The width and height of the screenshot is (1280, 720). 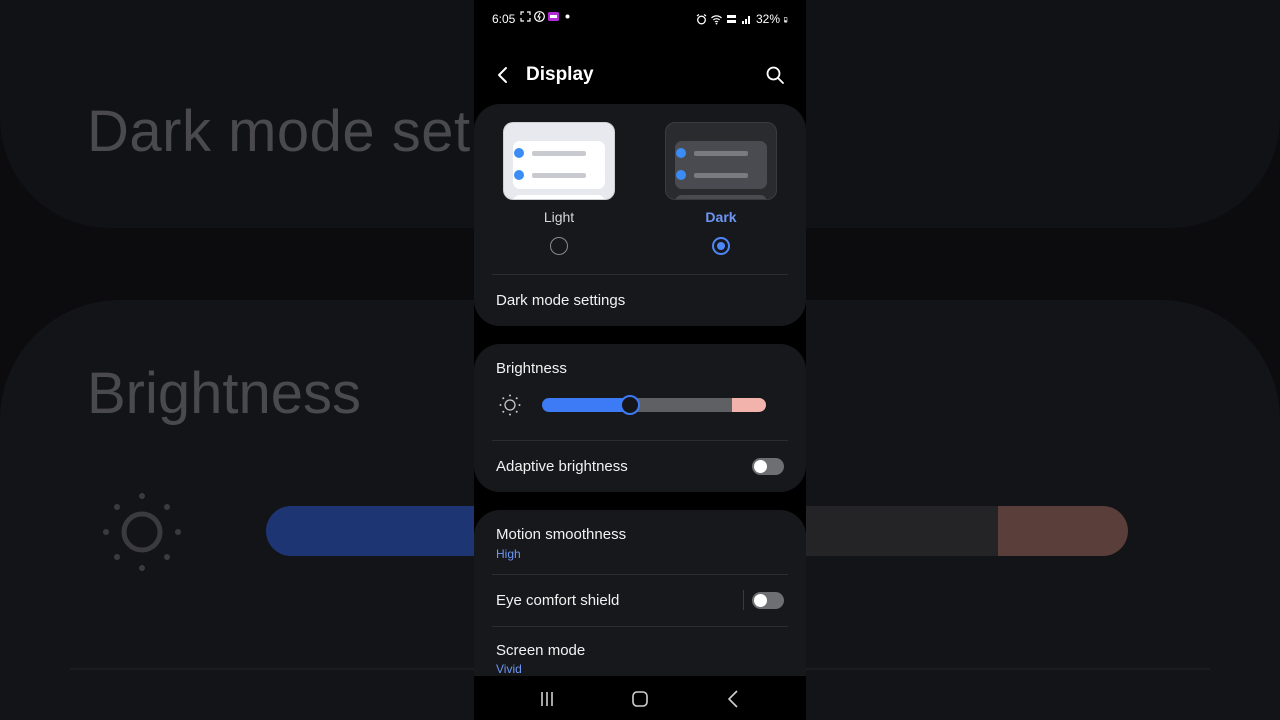 I want to click on theme-option-light: Light, so click(x=559, y=188).